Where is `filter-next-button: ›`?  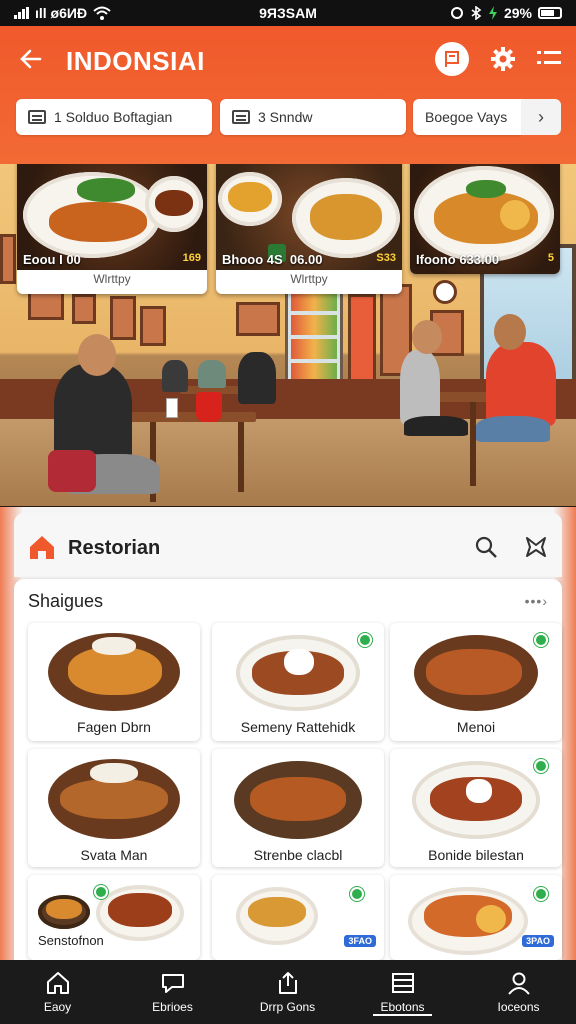 filter-next-button: › is located at coordinates (541, 117).